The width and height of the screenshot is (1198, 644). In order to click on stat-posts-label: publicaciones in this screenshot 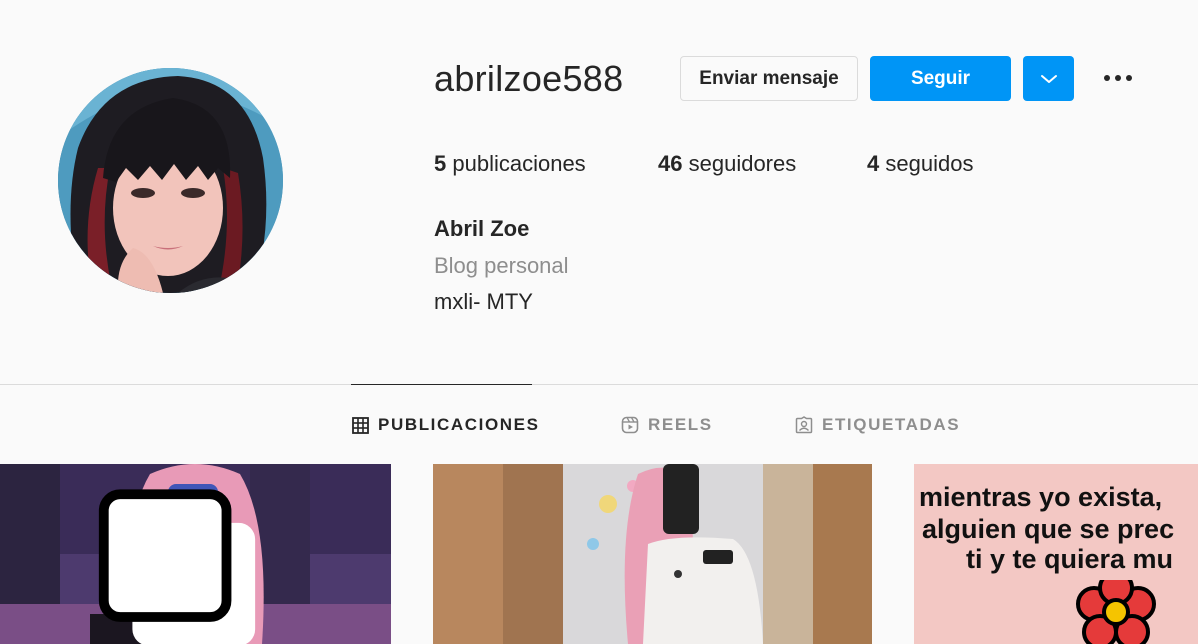, I will do `click(519, 163)`.